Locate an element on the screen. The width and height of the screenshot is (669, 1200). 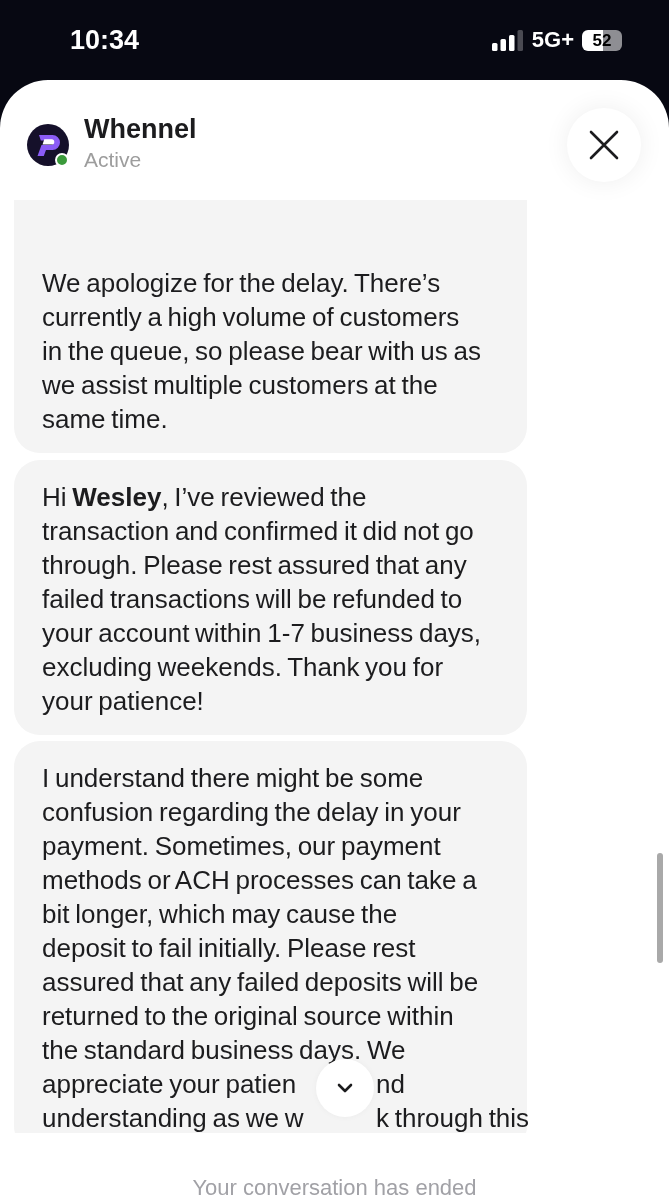
message-text: Hi Wesley, I’ve reviewed the transaction and confirmed it did not go through. Please rest assured that any failed transactions will be refunded to your account within 1-7 business days, excluding weekends. Thank you for your patience! is located at coordinates (262, 599).